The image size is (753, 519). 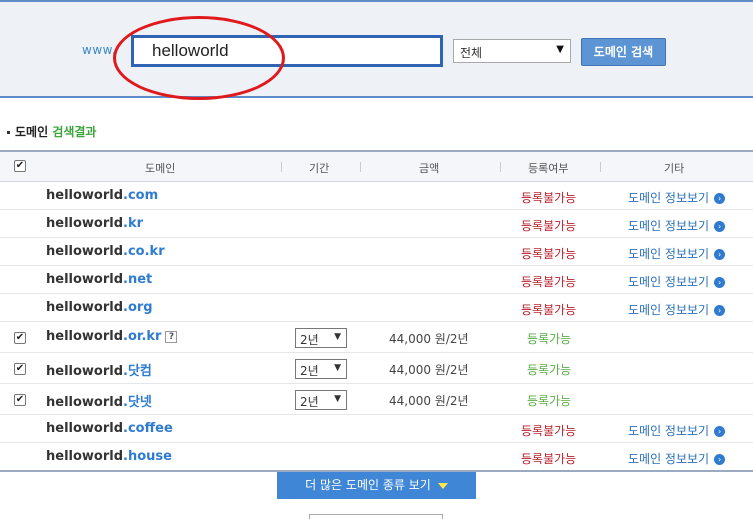 What do you see at coordinates (376, 280) in the screenshot?
I see `table-row: helloworld.net 등록불가능 도메인 정보보기 ›` at bounding box center [376, 280].